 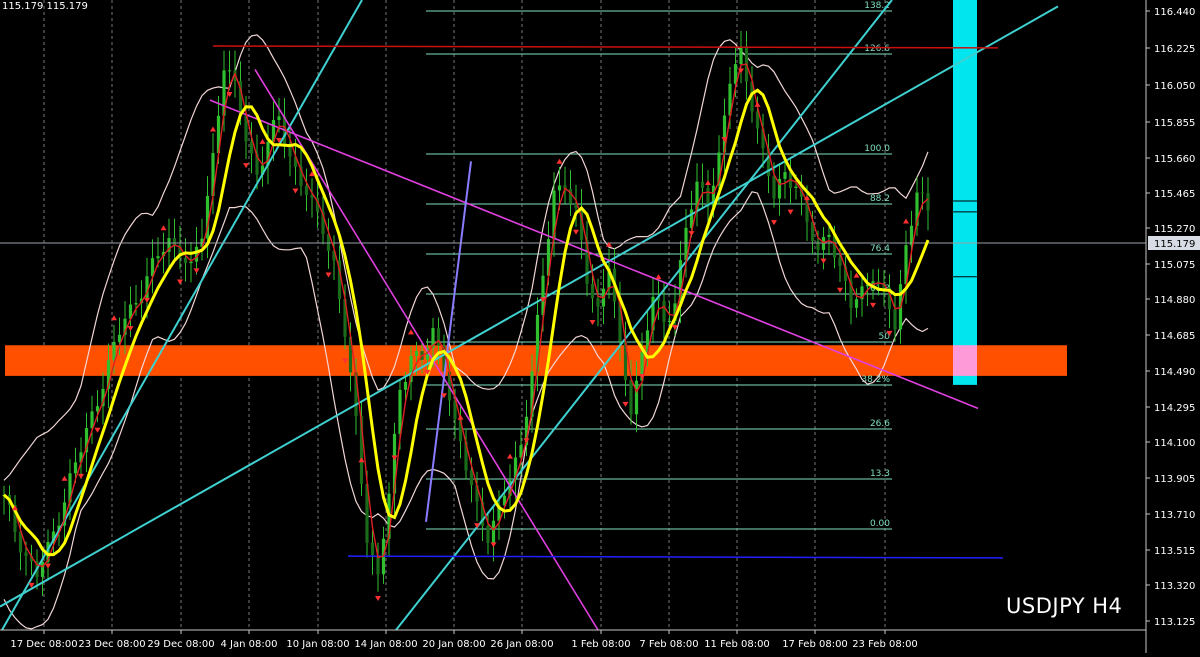 What do you see at coordinates (317, 644) in the screenshot?
I see `time-tick-label: 10 Jan 08:00` at bounding box center [317, 644].